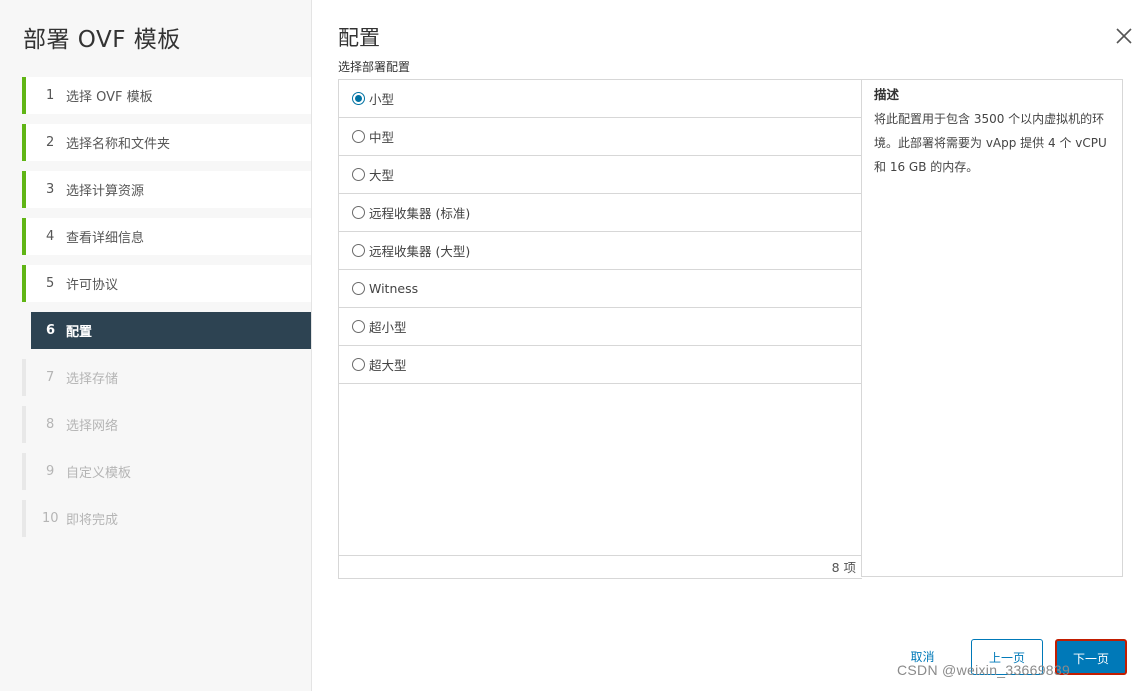 The width and height of the screenshot is (1144, 691). What do you see at coordinates (600, 566) in the screenshot?
I see `item-count: 8 项` at bounding box center [600, 566].